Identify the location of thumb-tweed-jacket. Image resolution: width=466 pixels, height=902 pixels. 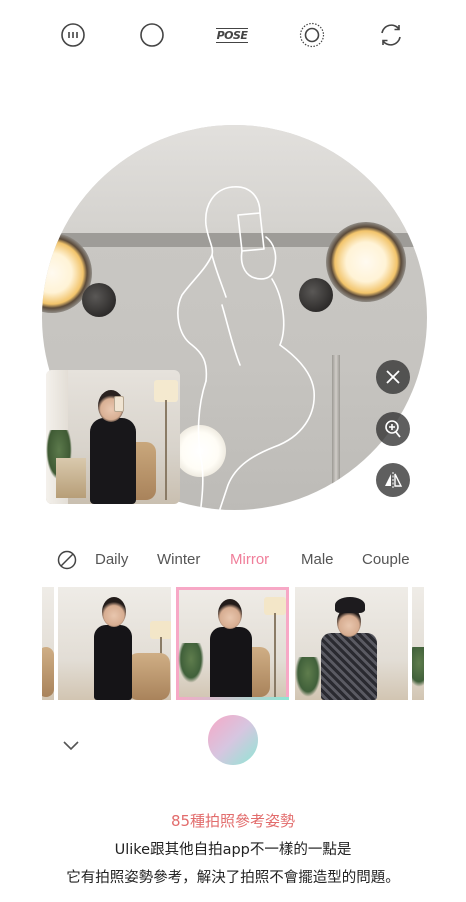
(349, 666).